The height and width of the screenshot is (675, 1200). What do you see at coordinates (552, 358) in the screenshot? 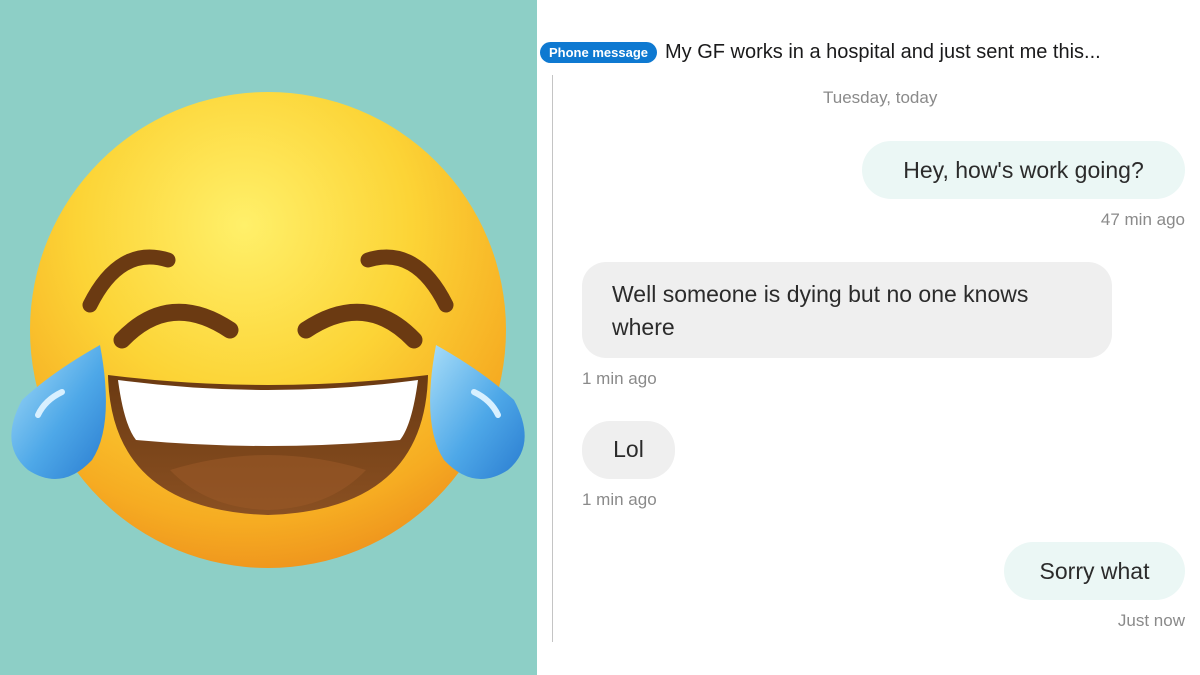
I see `thread-divider-line` at bounding box center [552, 358].